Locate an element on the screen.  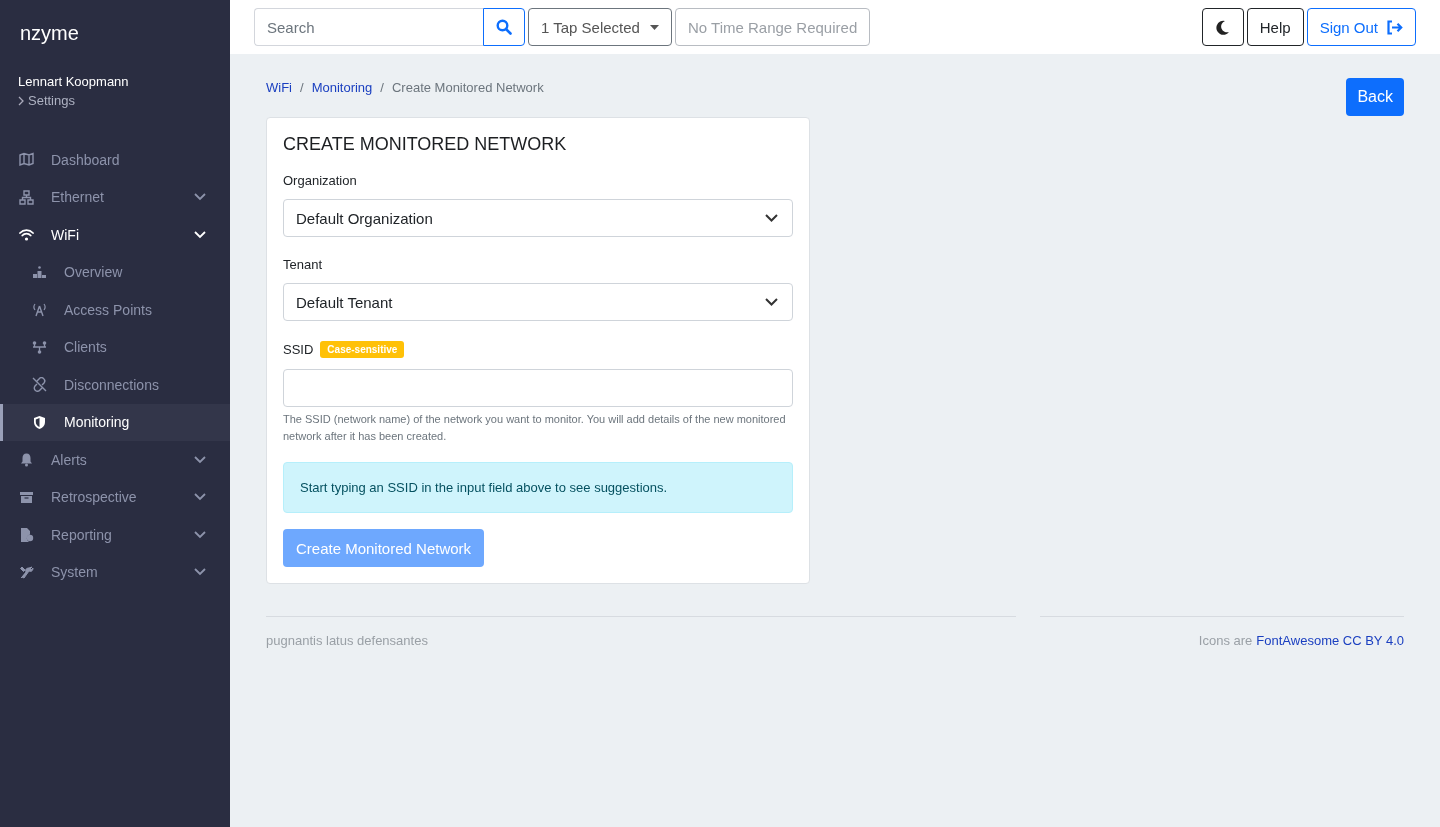
search-button is located at coordinates (504, 27).